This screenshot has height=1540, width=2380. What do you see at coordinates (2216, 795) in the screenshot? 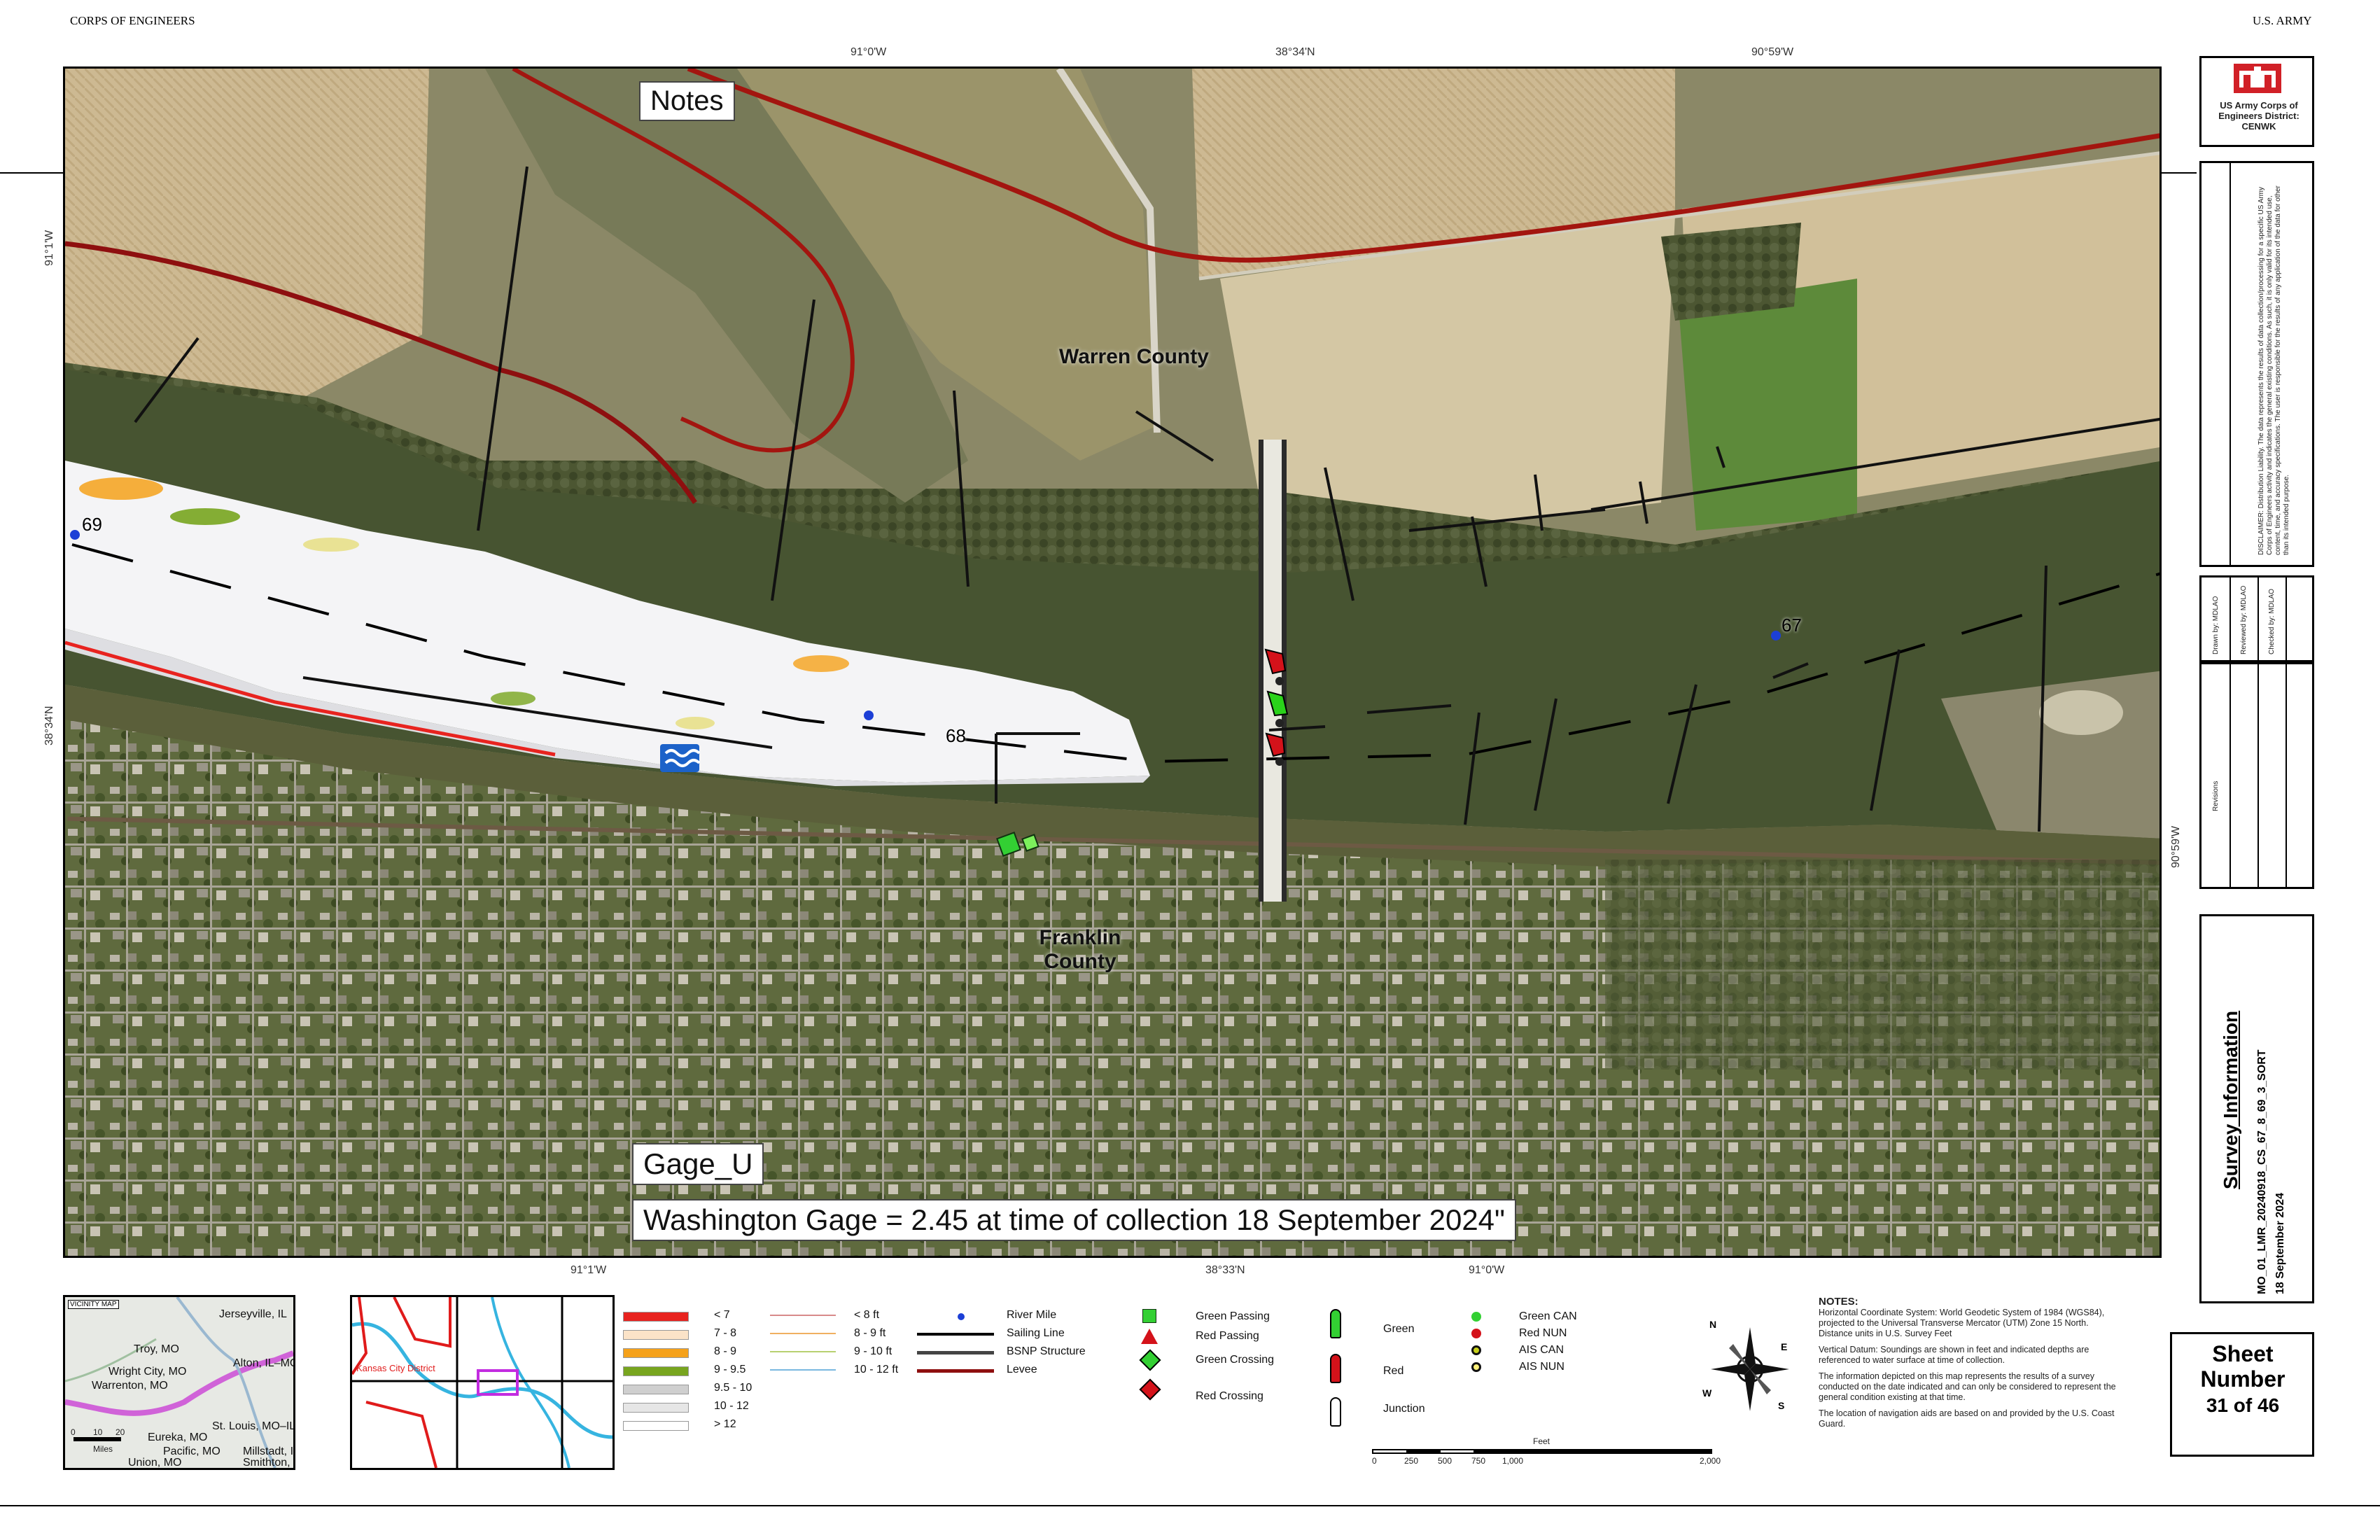
I see `revision-label: Revisions` at bounding box center [2216, 795].